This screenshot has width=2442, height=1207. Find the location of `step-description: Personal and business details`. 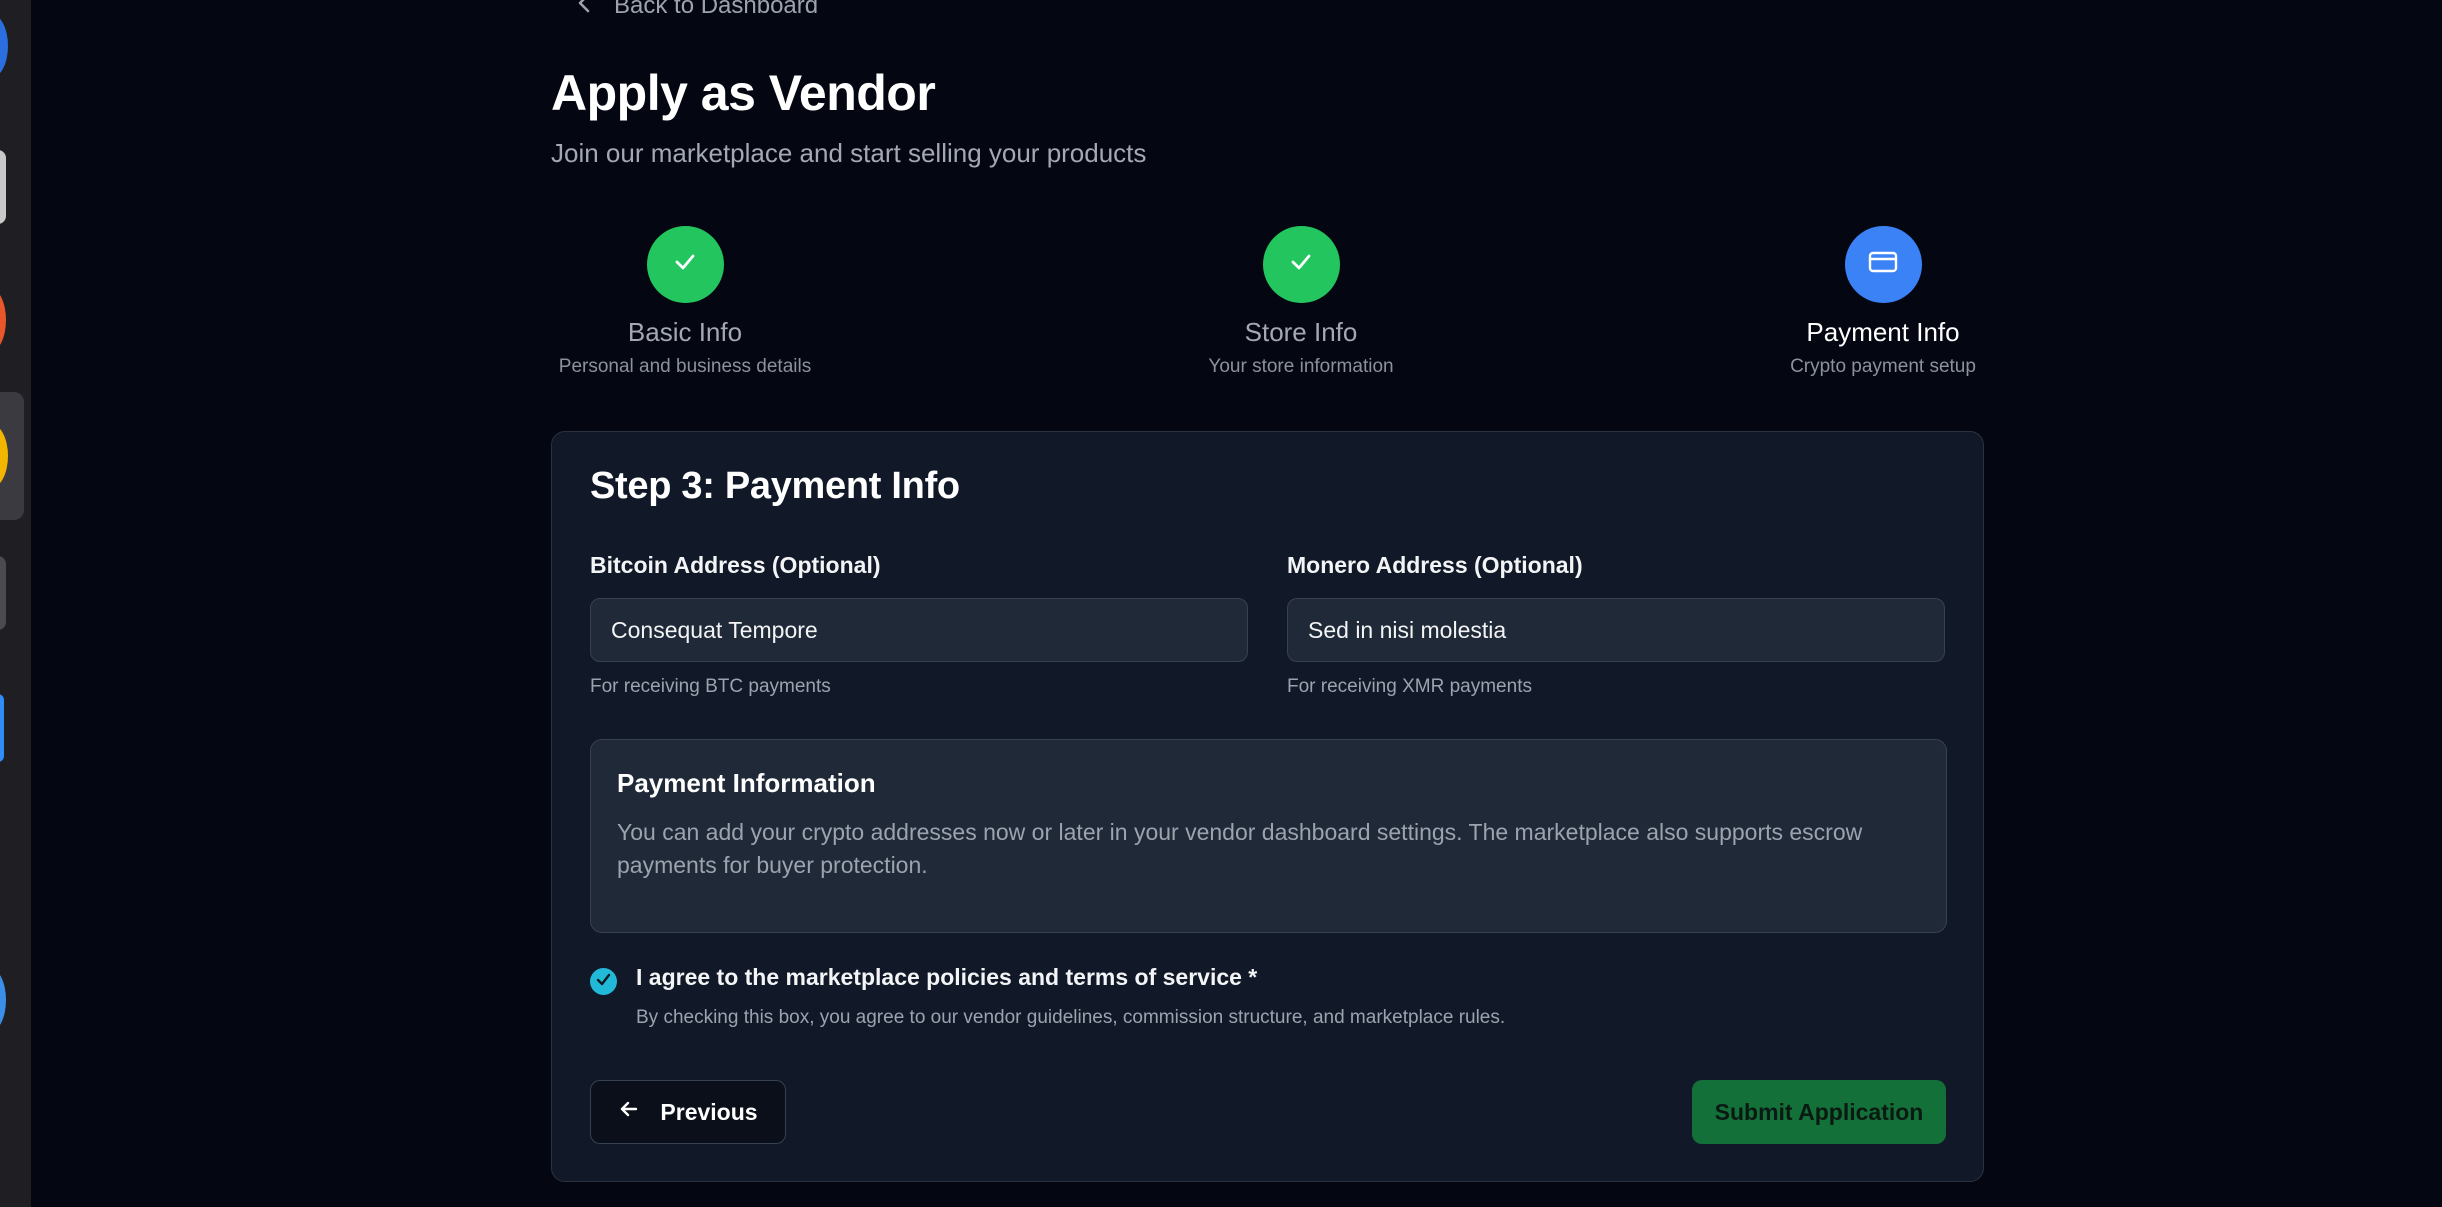

step-description: Personal and business details is located at coordinates (685, 366).